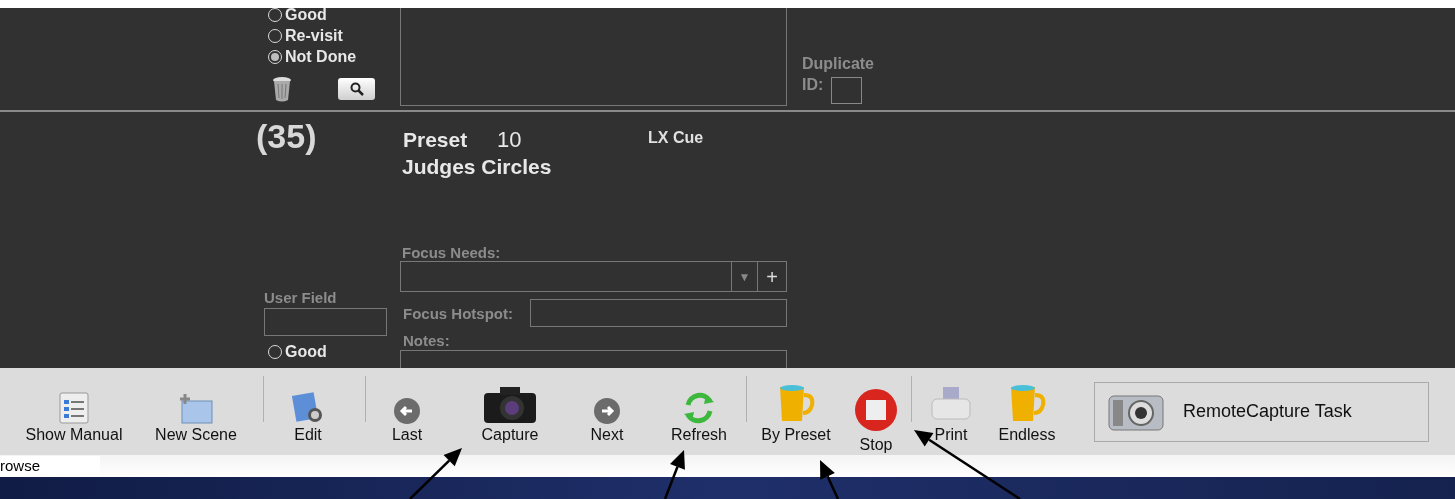 This screenshot has width=1455, height=499. What do you see at coordinates (699, 407) in the screenshot?
I see `refresh-icon` at bounding box center [699, 407].